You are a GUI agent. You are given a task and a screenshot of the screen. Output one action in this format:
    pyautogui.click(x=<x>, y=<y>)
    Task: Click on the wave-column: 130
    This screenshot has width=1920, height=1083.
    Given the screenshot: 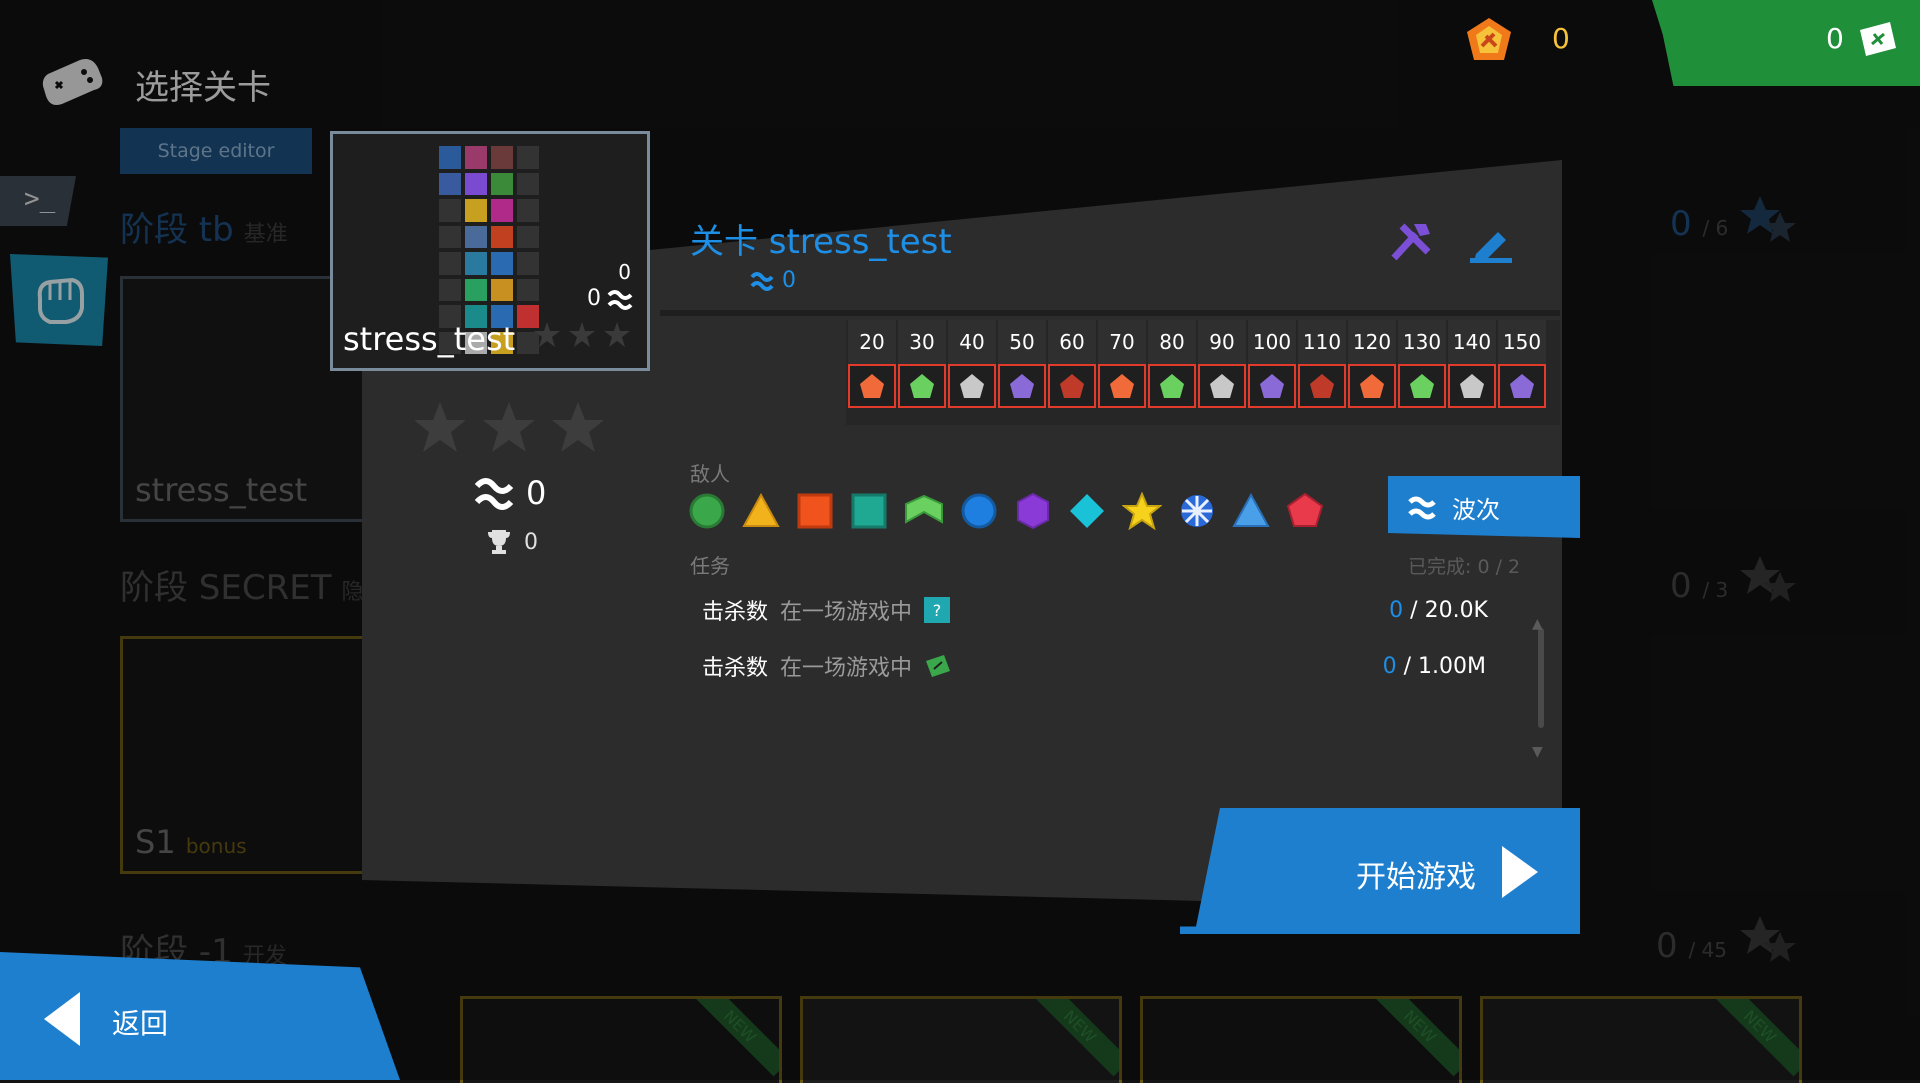 What is the action you would take?
    pyautogui.click(x=1422, y=372)
    